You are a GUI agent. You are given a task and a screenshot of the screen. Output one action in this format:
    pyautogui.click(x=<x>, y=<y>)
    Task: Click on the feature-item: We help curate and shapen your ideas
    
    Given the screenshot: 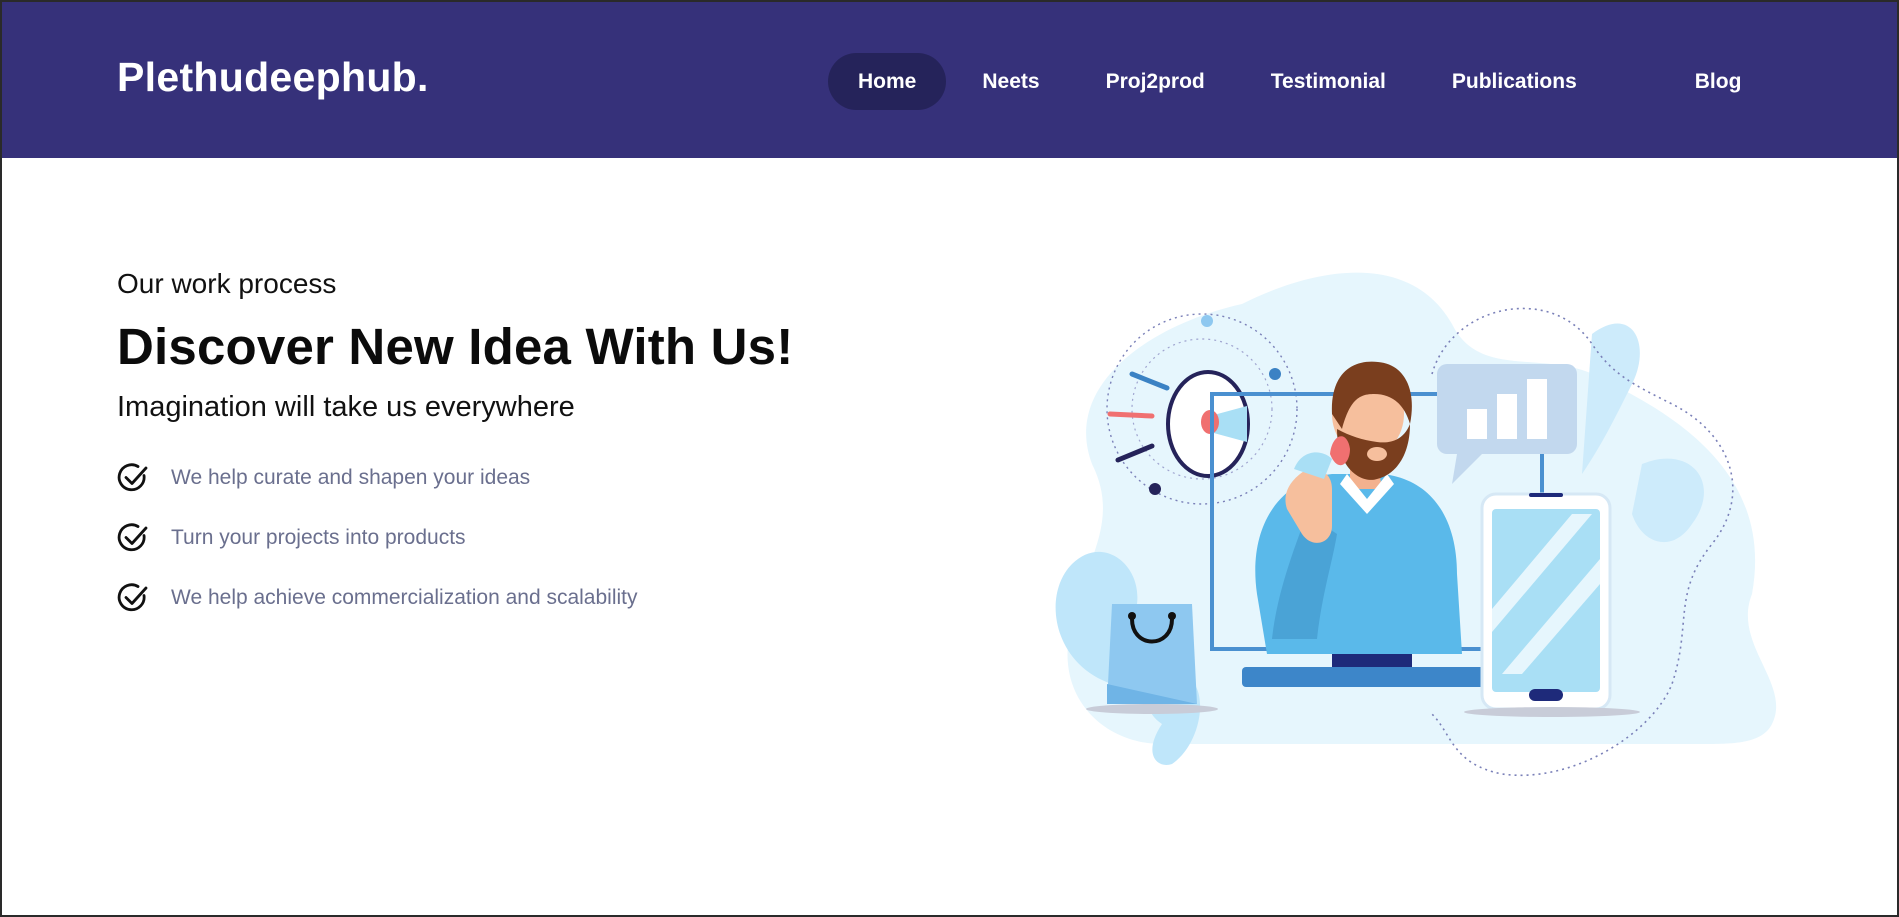 What is the action you would take?
    pyautogui.click(x=377, y=478)
    